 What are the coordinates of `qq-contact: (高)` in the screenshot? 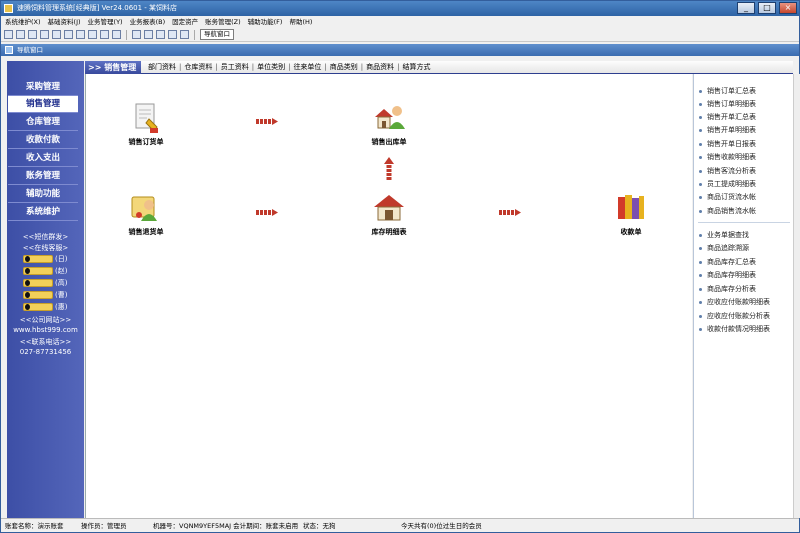 It's located at (45, 283).